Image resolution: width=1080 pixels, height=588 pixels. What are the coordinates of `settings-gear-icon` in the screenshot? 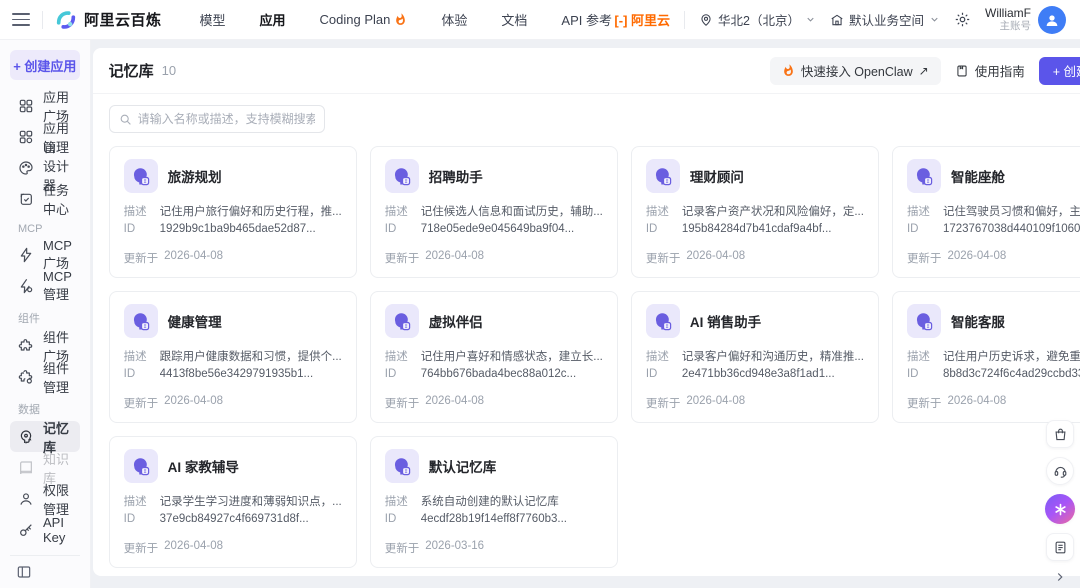 It's located at (962, 19).